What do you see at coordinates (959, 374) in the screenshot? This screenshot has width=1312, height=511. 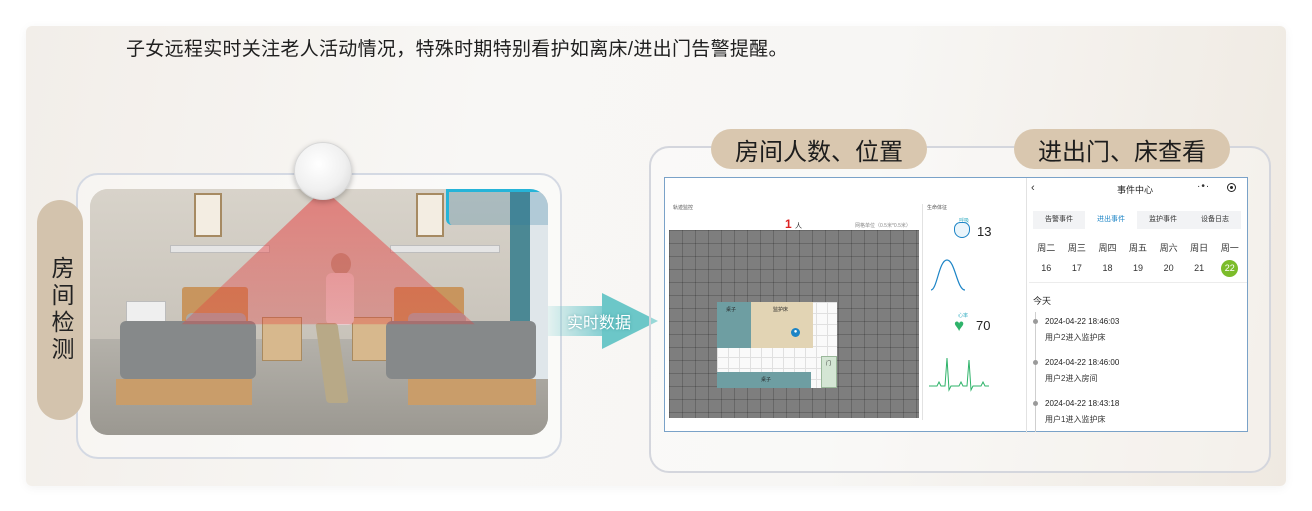 I see `heart-ecg-wave` at bounding box center [959, 374].